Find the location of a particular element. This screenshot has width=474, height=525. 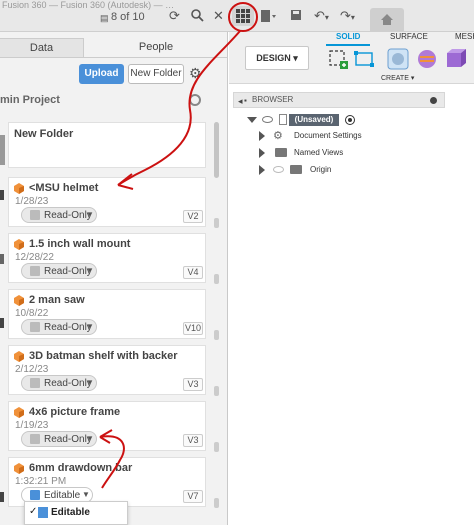

extrude-icon is located at coordinates (398, 59).